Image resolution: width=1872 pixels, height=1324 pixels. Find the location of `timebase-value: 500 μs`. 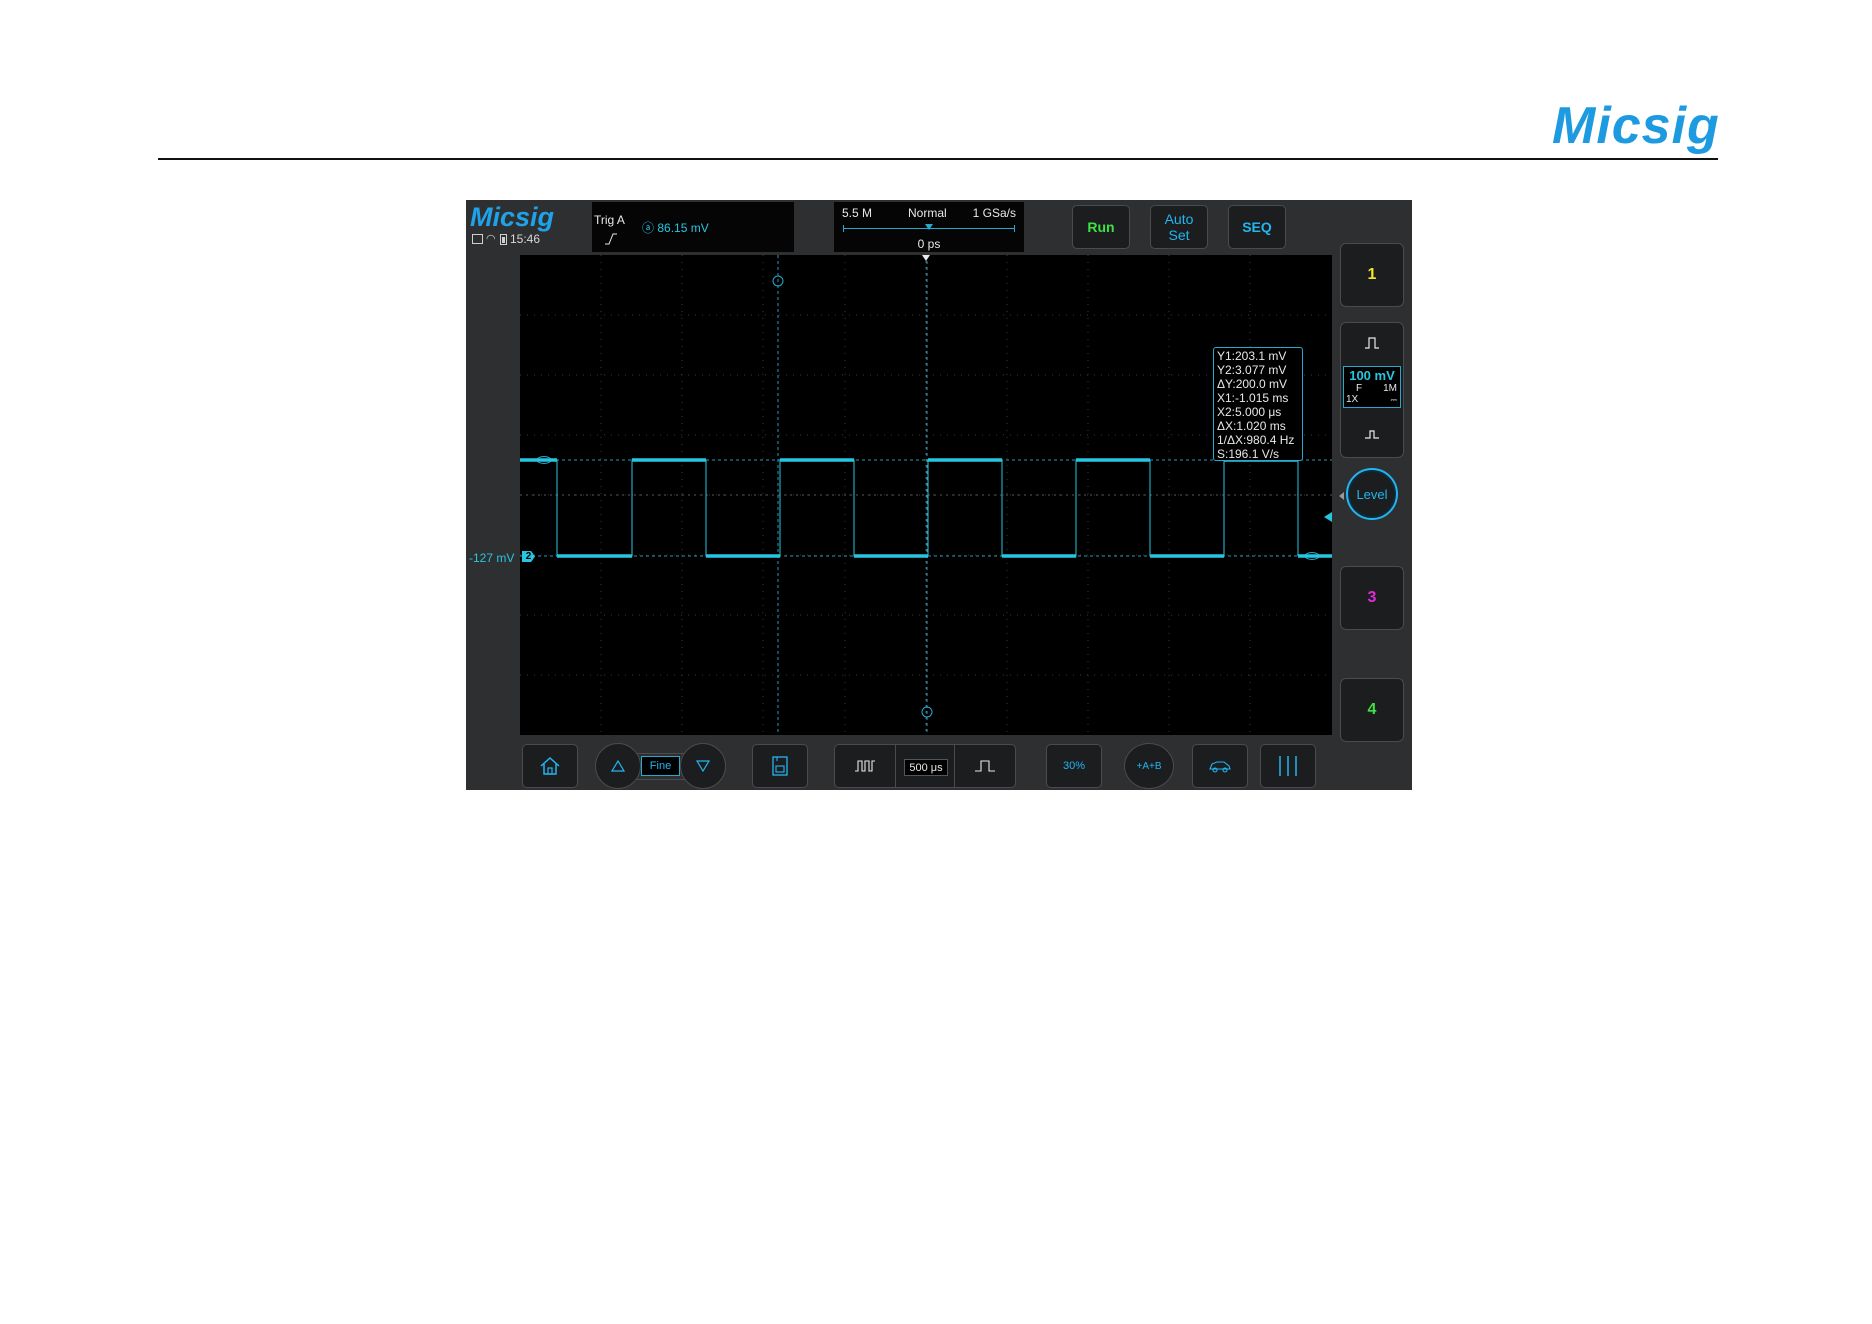

timebase-value: 500 μs is located at coordinates (926, 767).